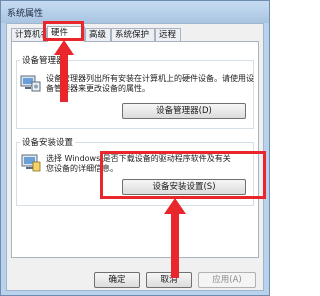  I want to click on tab-advanced: 高级, so click(98, 34).